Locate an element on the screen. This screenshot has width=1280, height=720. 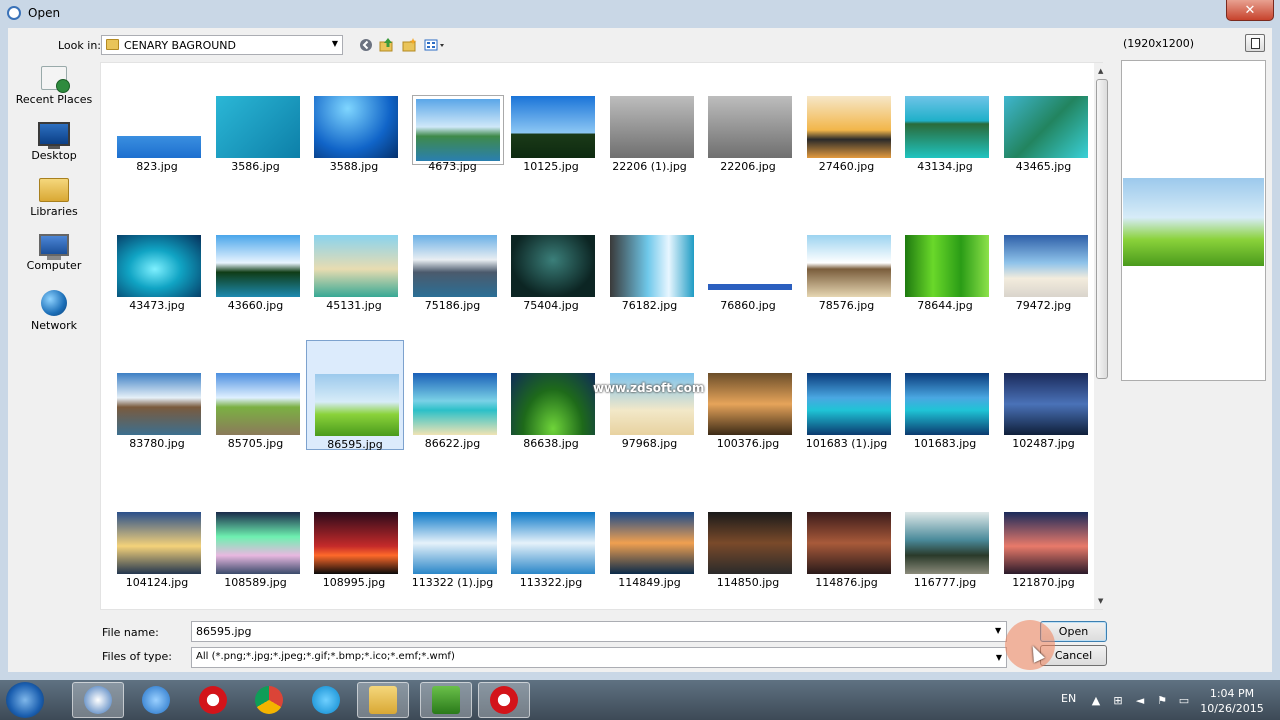
internet-explorer-icon is located at coordinates (156, 700).